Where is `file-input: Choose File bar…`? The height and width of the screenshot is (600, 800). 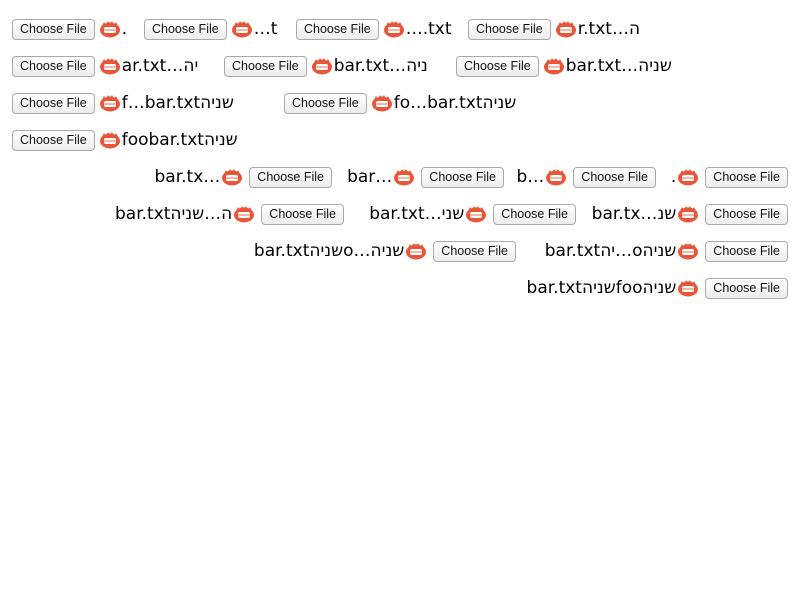
file-input: Choose File bar… is located at coordinates (425, 177).